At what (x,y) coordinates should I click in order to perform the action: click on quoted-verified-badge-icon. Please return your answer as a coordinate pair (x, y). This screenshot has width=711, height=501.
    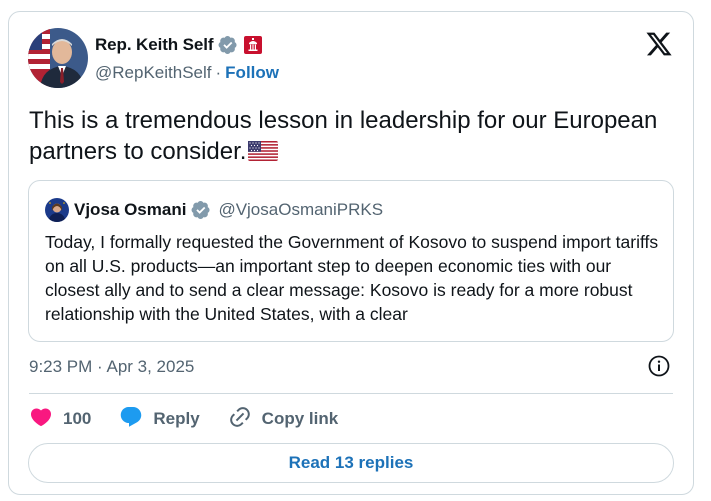
    Looking at the image, I should click on (201, 210).